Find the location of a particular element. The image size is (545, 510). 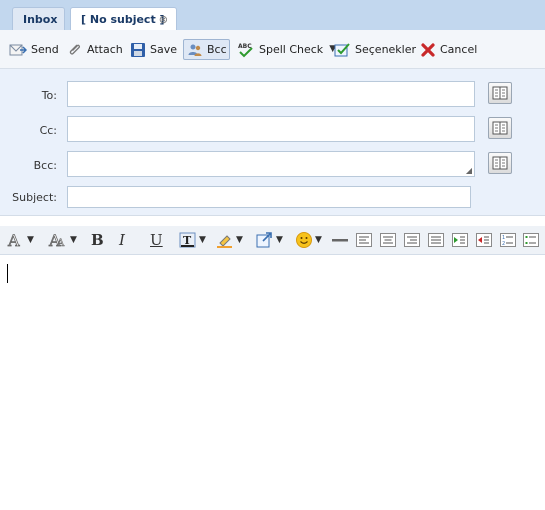

bcc-toggle-button: Bcc is located at coordinates (206, 49).